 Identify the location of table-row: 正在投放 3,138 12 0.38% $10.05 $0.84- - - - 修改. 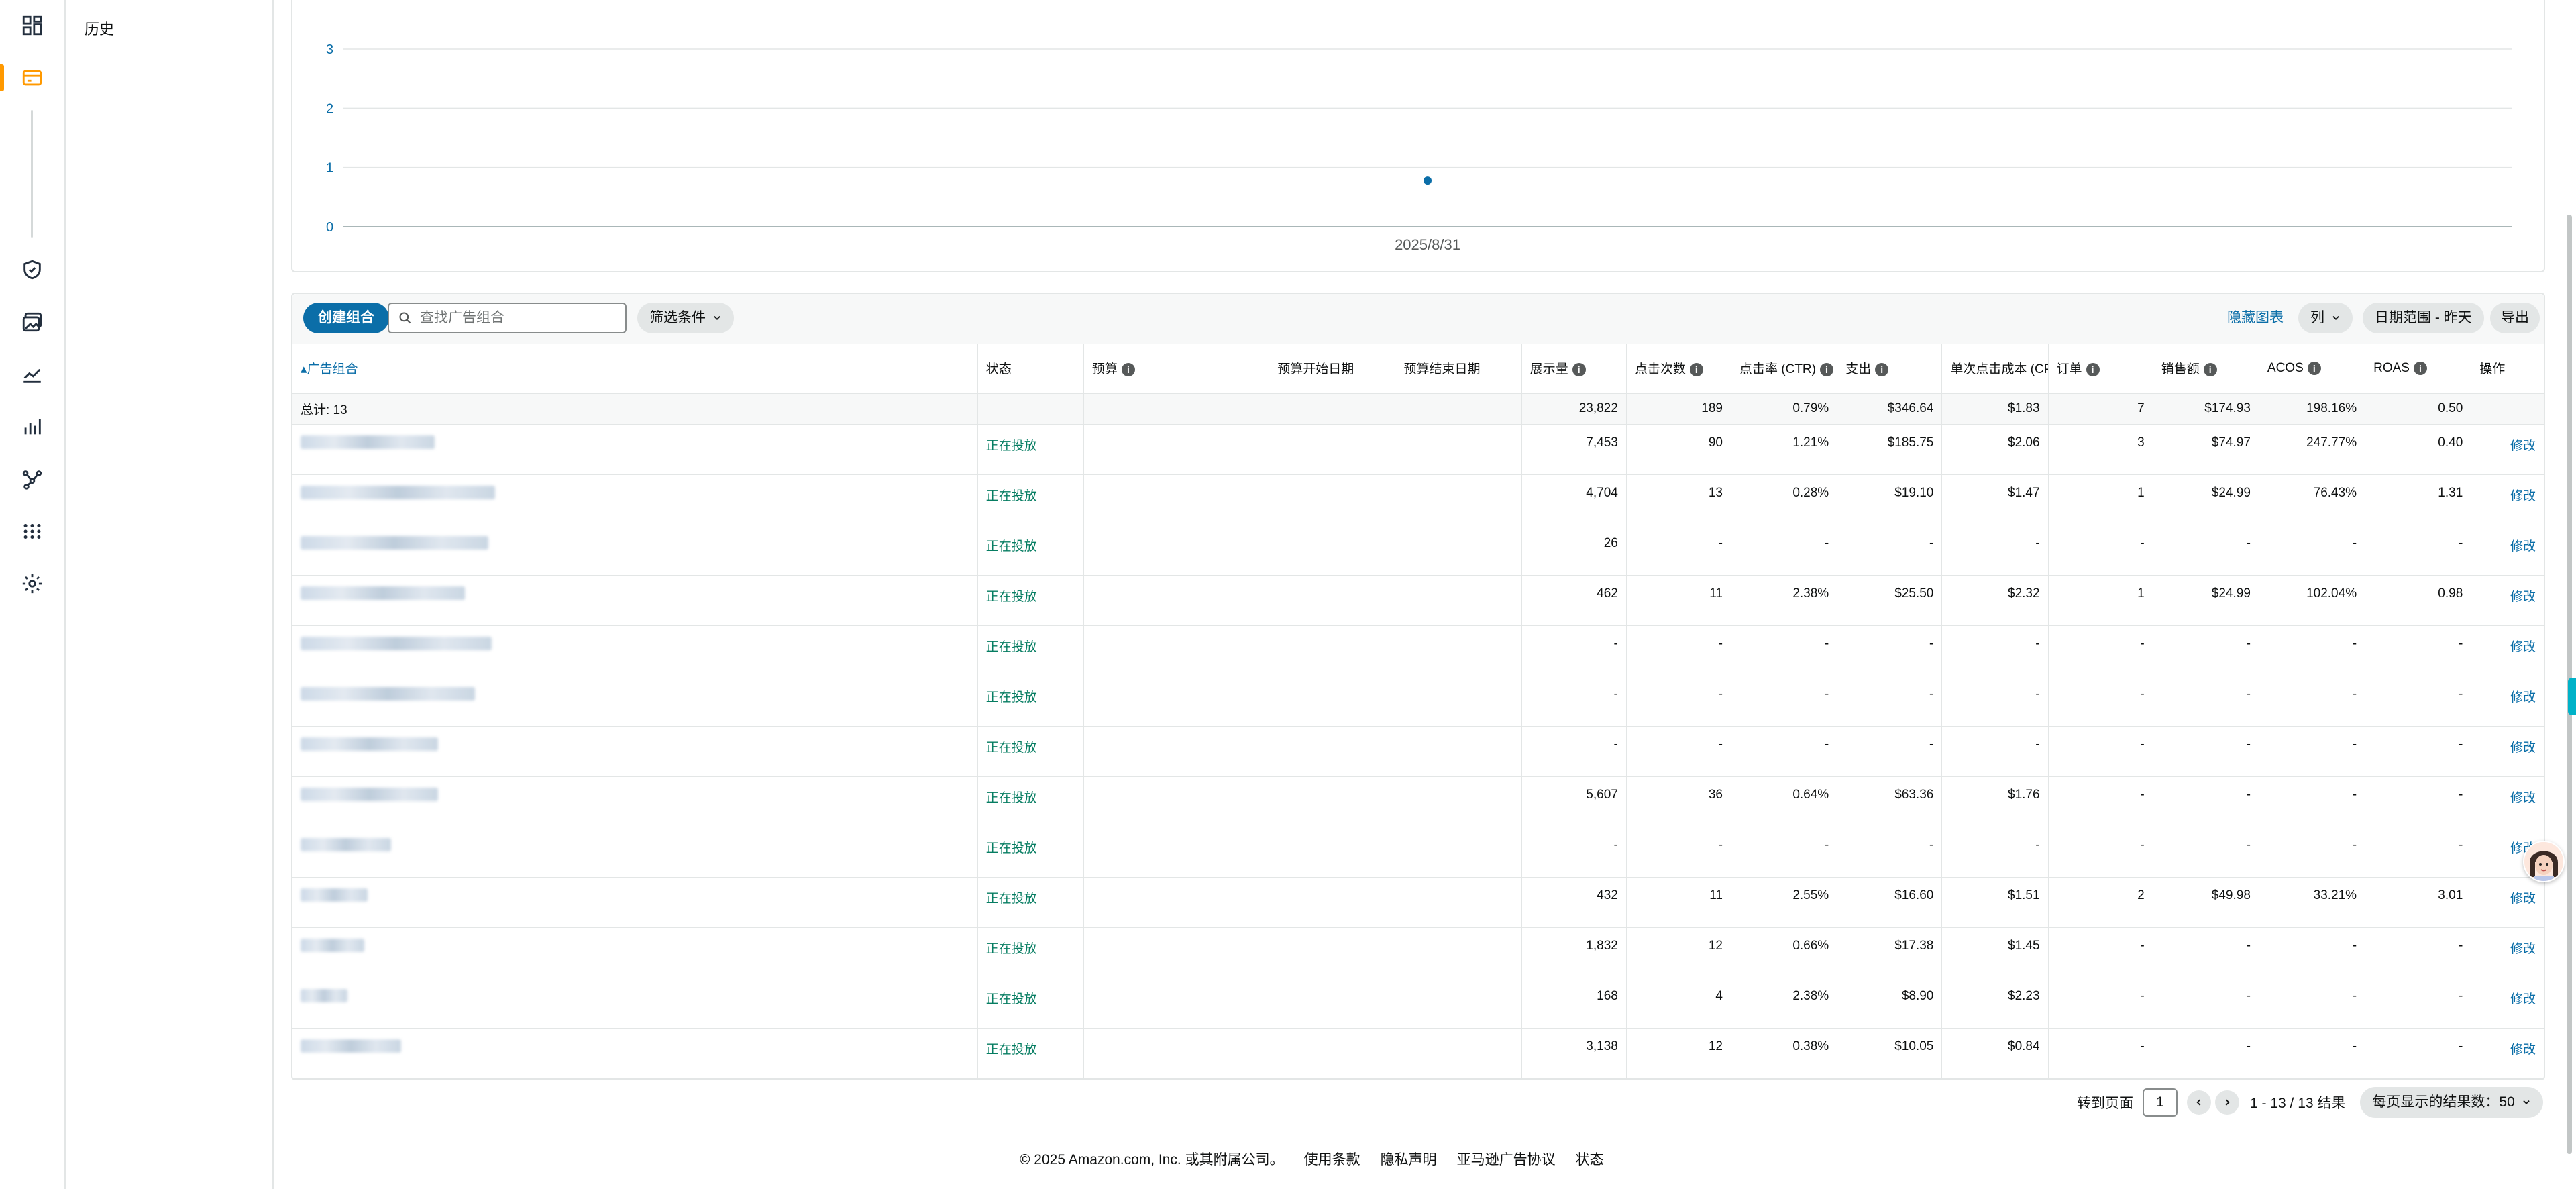
(1418, 1053).